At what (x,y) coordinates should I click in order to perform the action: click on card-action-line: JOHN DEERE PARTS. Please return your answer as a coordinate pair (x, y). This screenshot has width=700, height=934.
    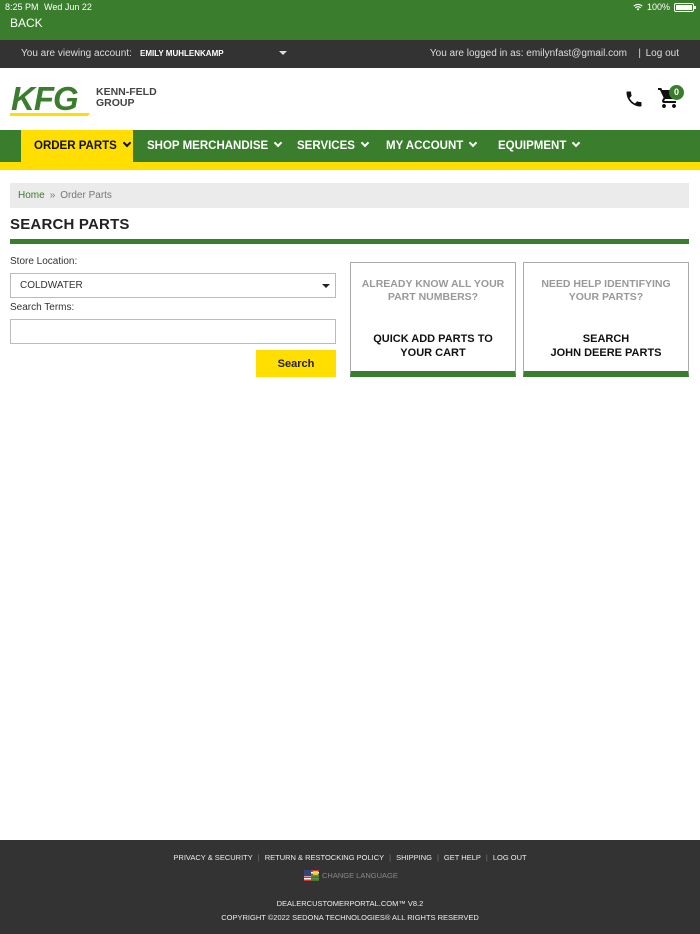
    Looking at the image, I should click on (606, 353).